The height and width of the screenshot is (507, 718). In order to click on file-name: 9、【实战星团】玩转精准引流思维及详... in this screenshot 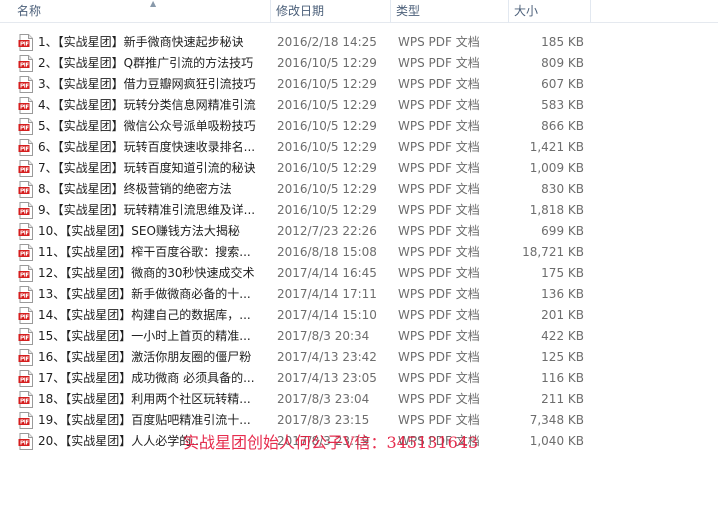, I will do `click(147, 210)`.